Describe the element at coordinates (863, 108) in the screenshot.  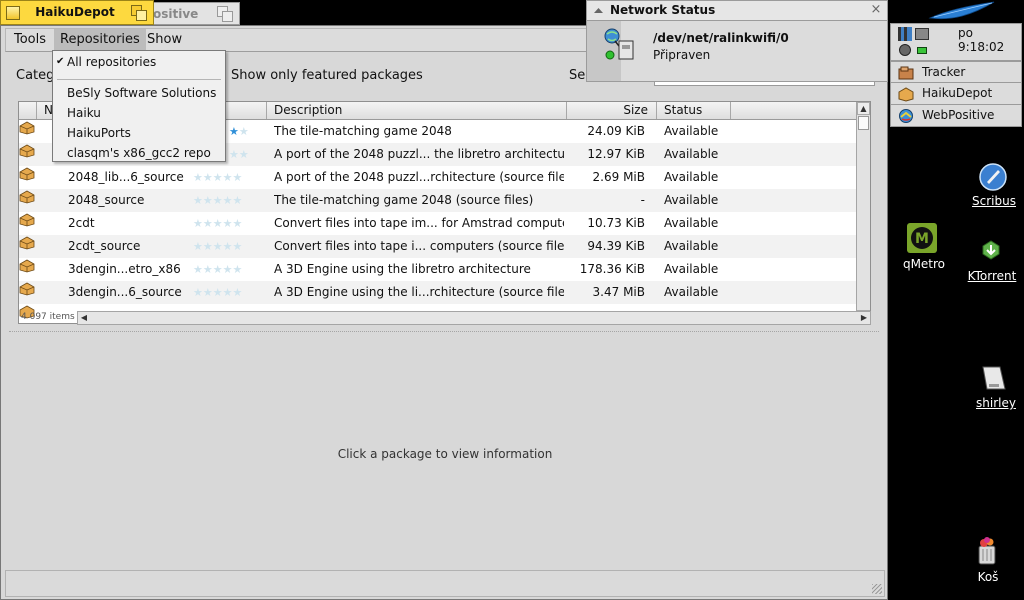
I see `scroll-up-arrow-icon: ▲` at that location.